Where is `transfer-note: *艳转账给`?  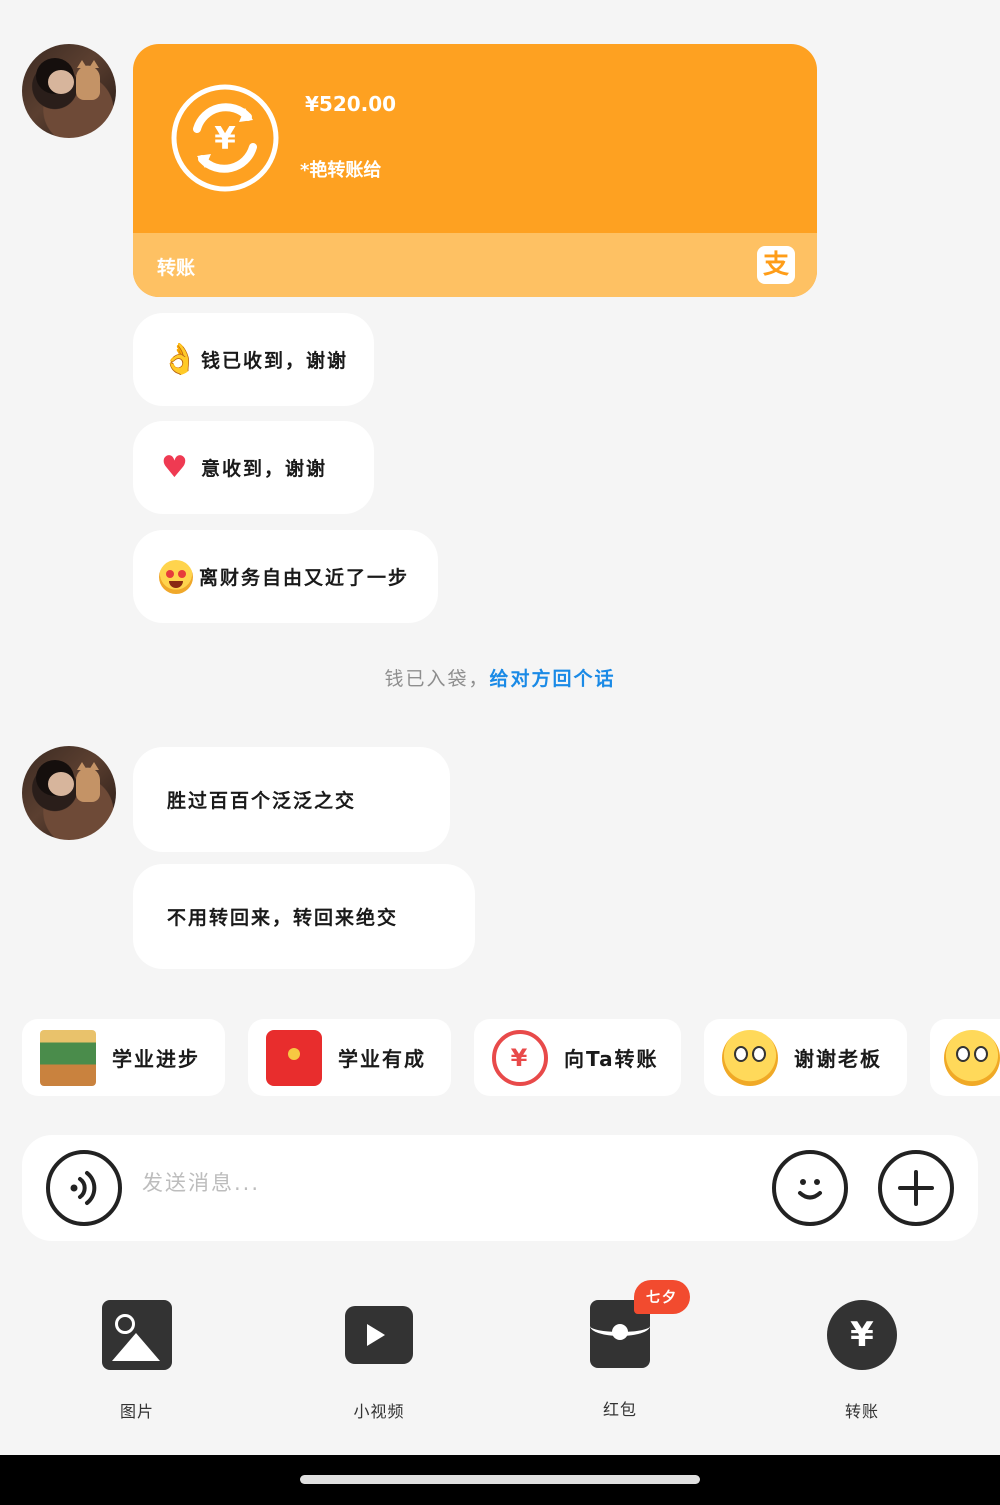 transfer-note: *艳转账给 is located at coordinates (341, 170).